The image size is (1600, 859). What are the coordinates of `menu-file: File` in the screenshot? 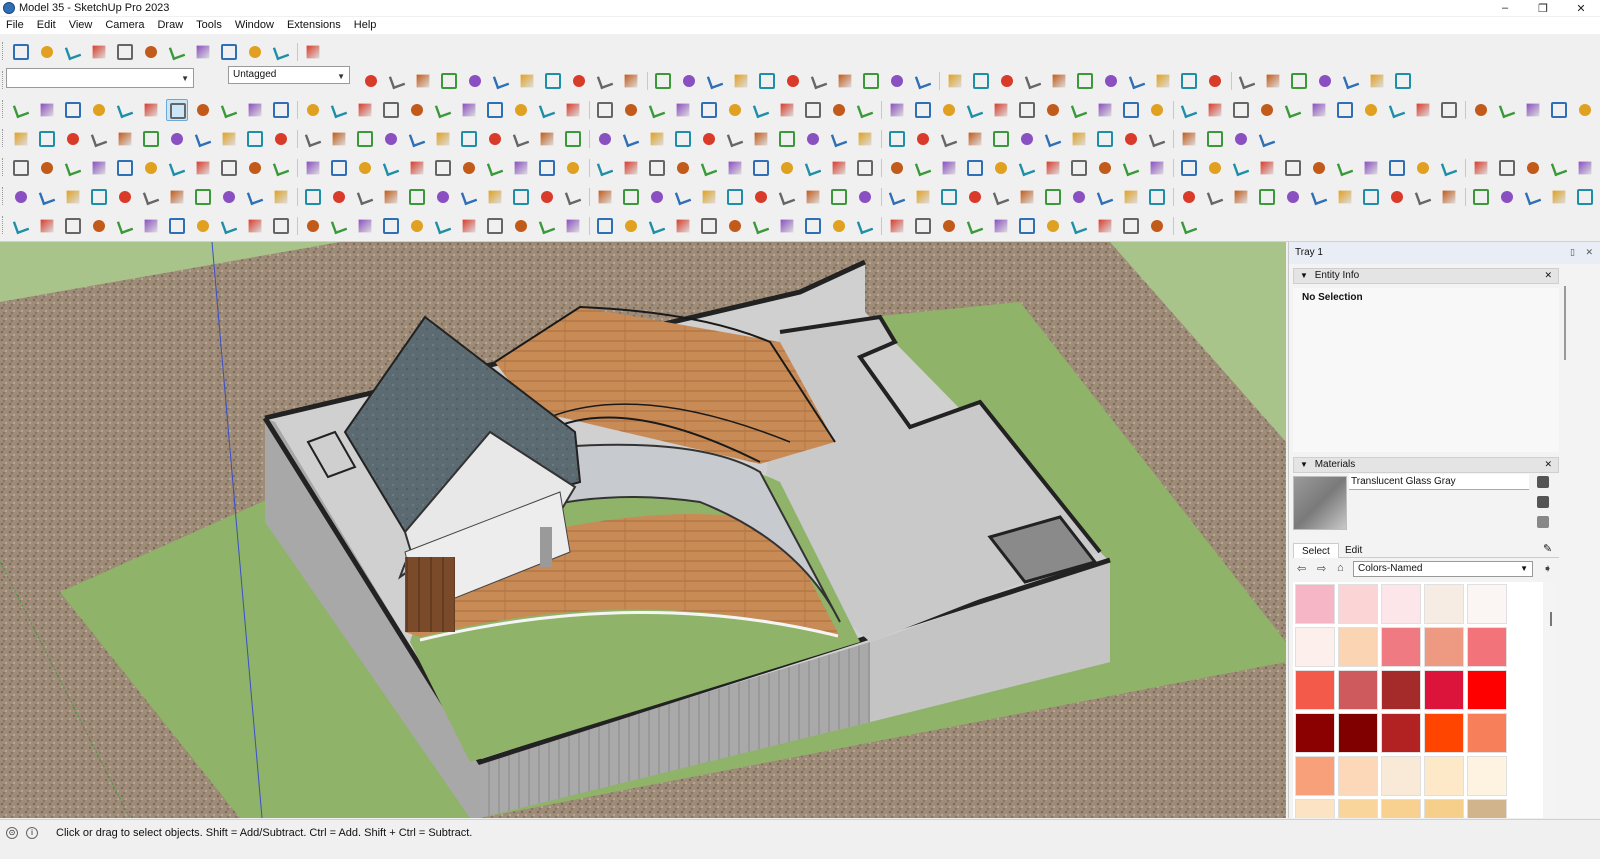 It's located at (15, 25).